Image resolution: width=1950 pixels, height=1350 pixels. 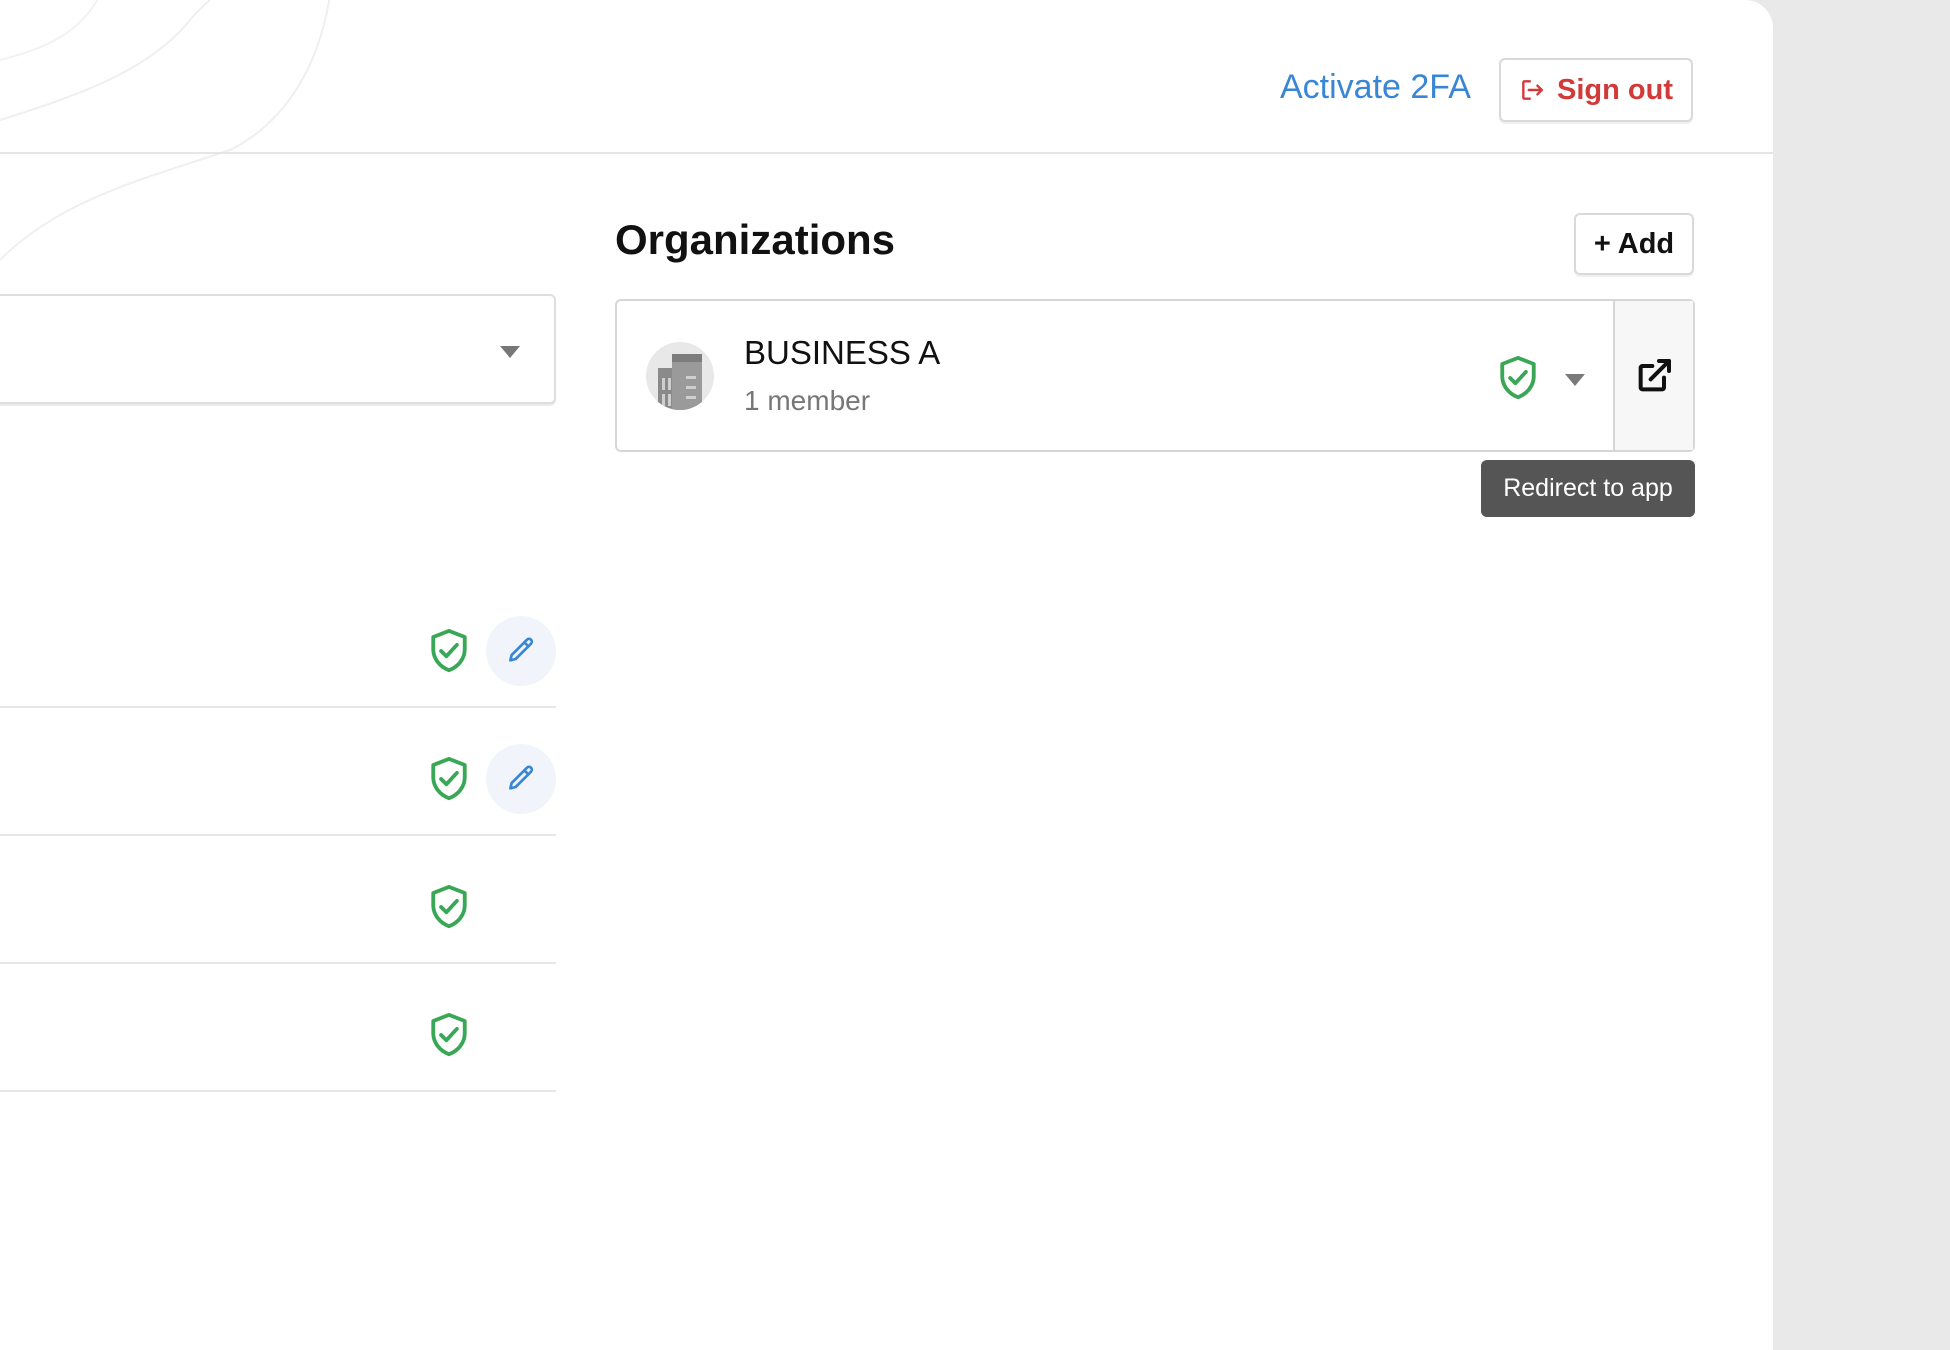 I want to click on redirect-to-app-button, so click(x=1653, y=375).